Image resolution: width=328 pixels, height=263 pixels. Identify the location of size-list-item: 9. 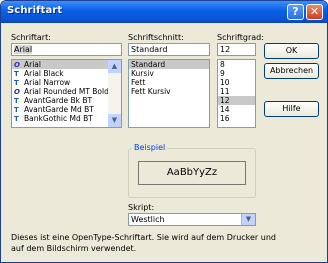
(236, 73).